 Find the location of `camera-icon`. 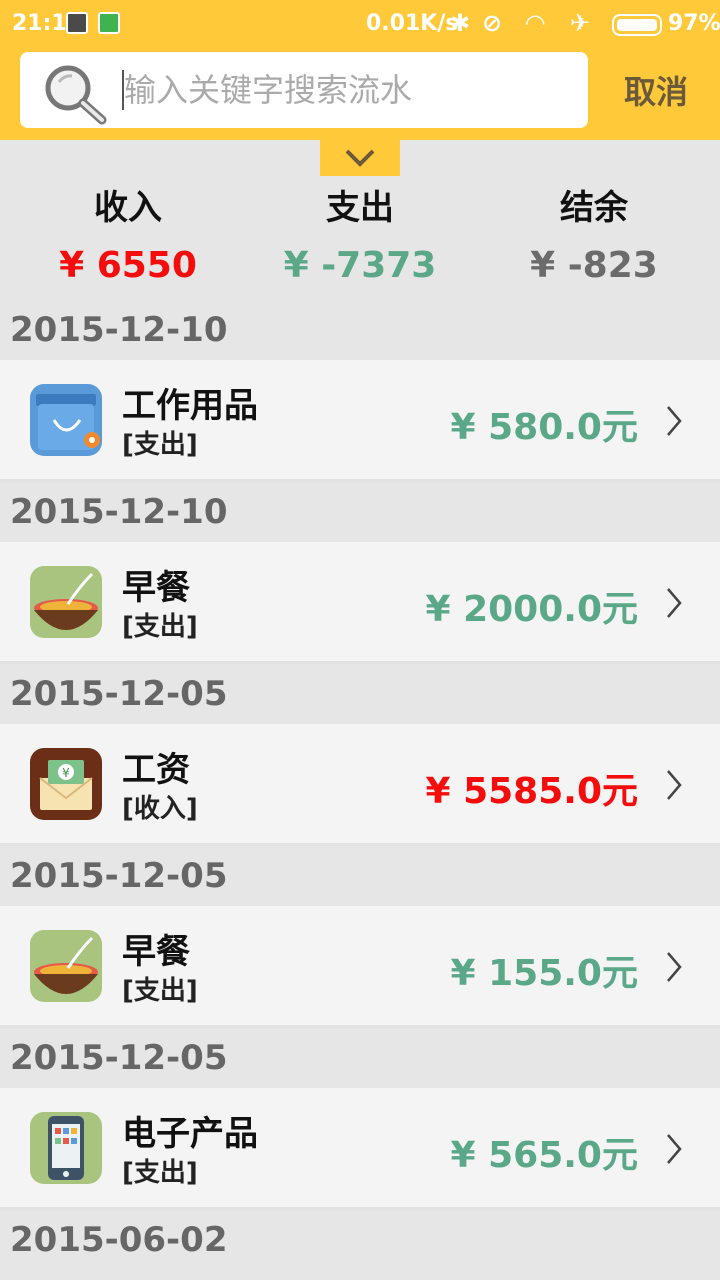

camera-icon is located at coordinates (109, 23).